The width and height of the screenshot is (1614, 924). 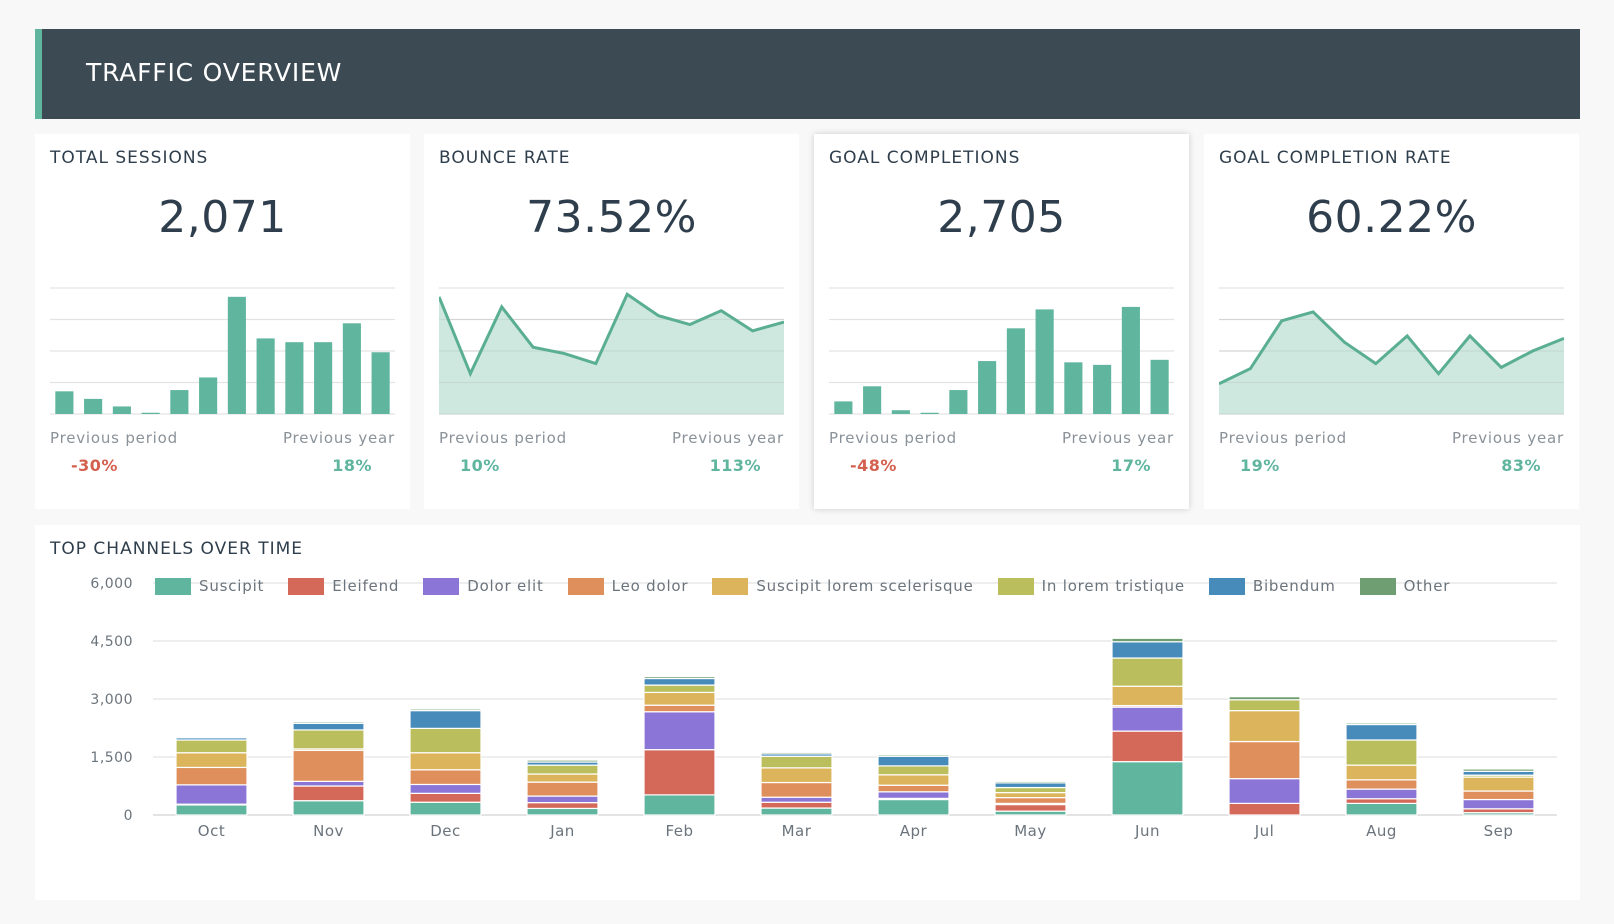 What do you see at coordinates (366, 586) in the screenshot?
I see `legend-label: Eleifend` at bounding box center [366, 586].